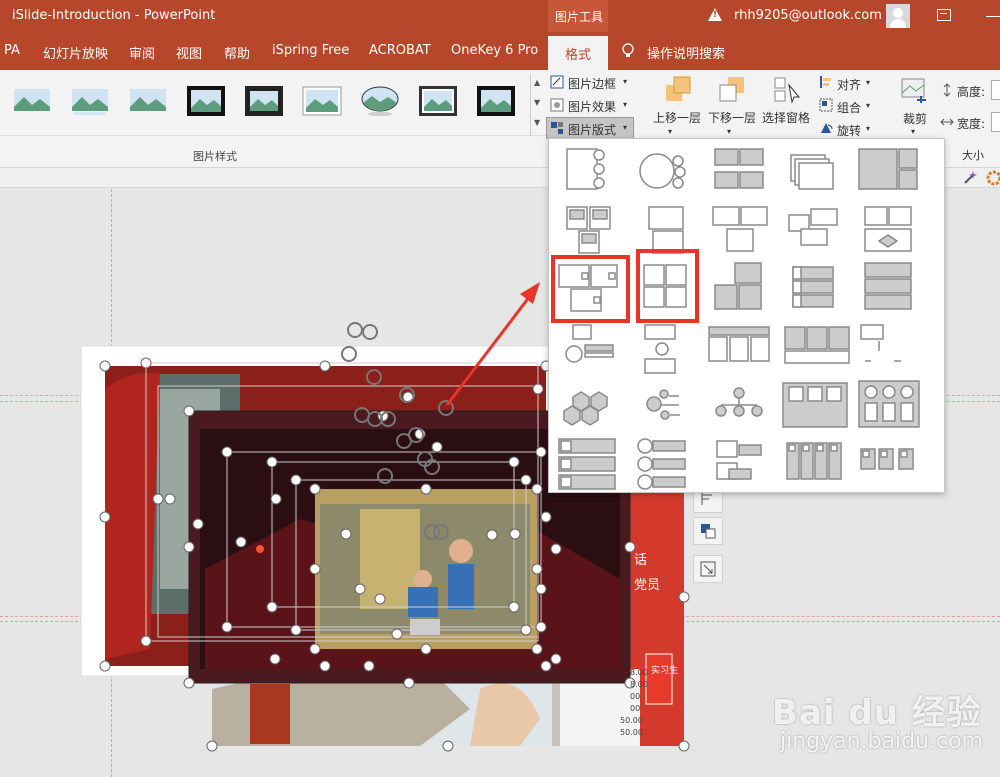 This screenshot has width=1000, height=777. I want to click on layout-r1c2, so click(662, 171).